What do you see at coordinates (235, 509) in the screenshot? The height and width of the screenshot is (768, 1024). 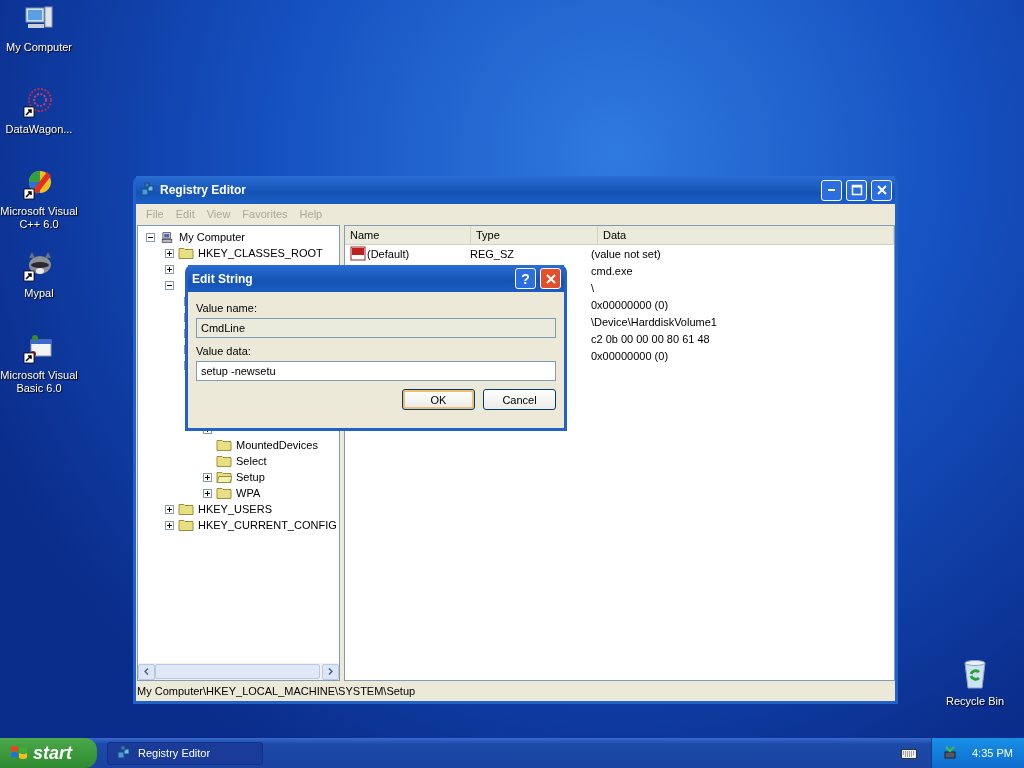 I see `tree-item: HKEY_USERS` at bounding box center [235, 509].